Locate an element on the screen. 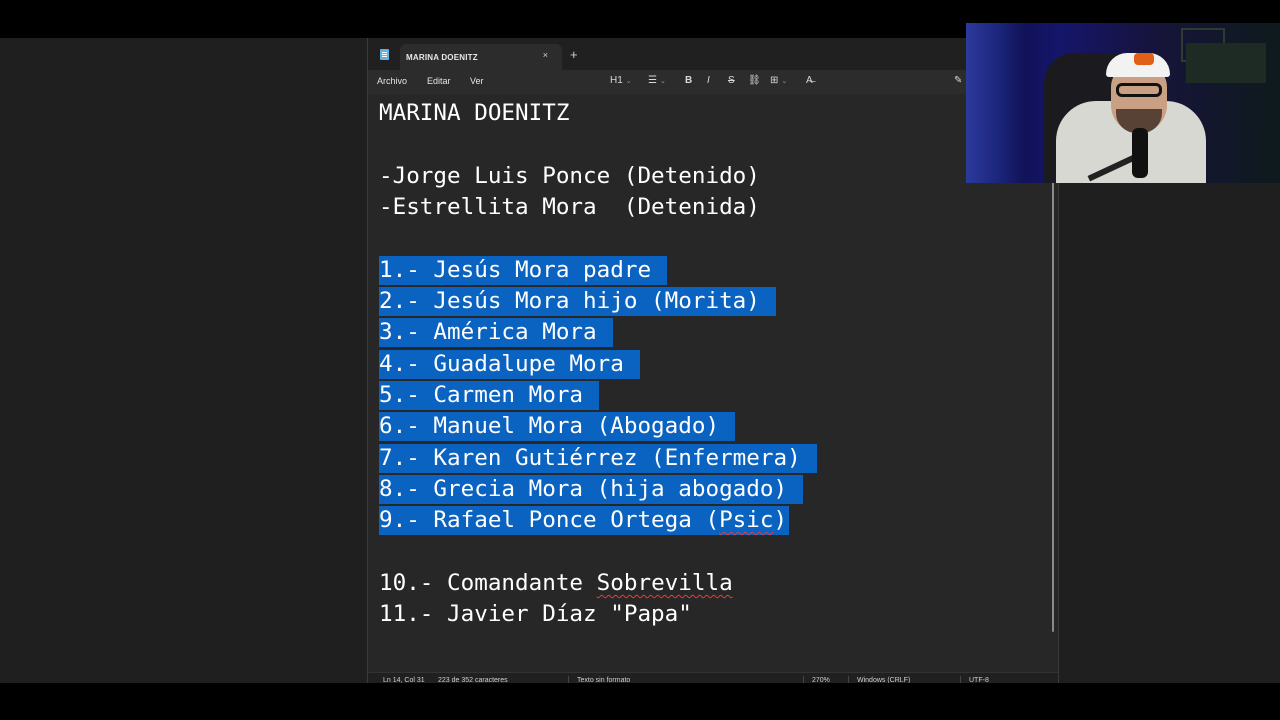 This screenshot has width=1280, height=720. heading-label: H1 is located at coordinates (616, 80).